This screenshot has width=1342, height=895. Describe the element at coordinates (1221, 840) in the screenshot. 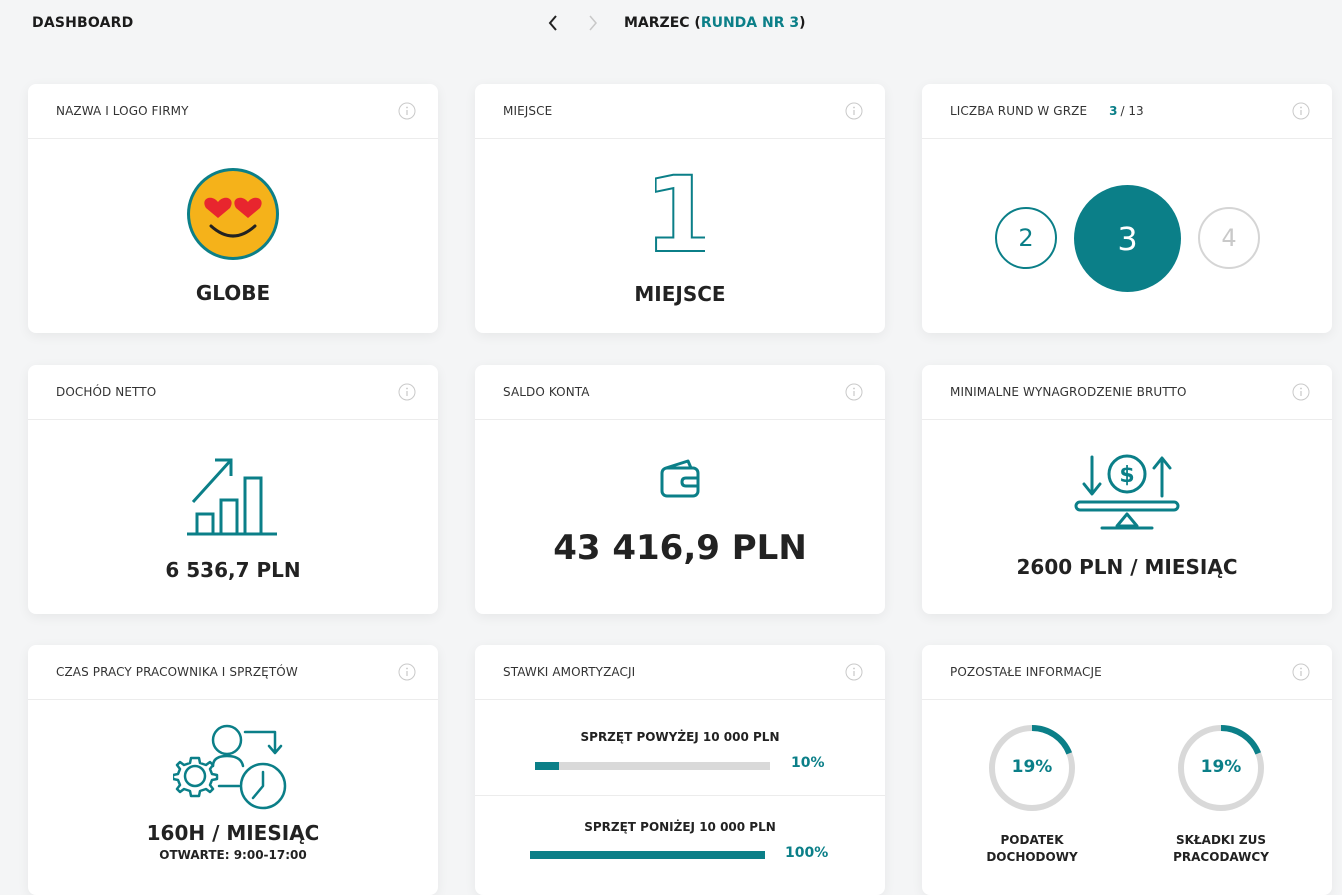

I see `zus-label-line1: SKŁADKI ZUS` at that location.